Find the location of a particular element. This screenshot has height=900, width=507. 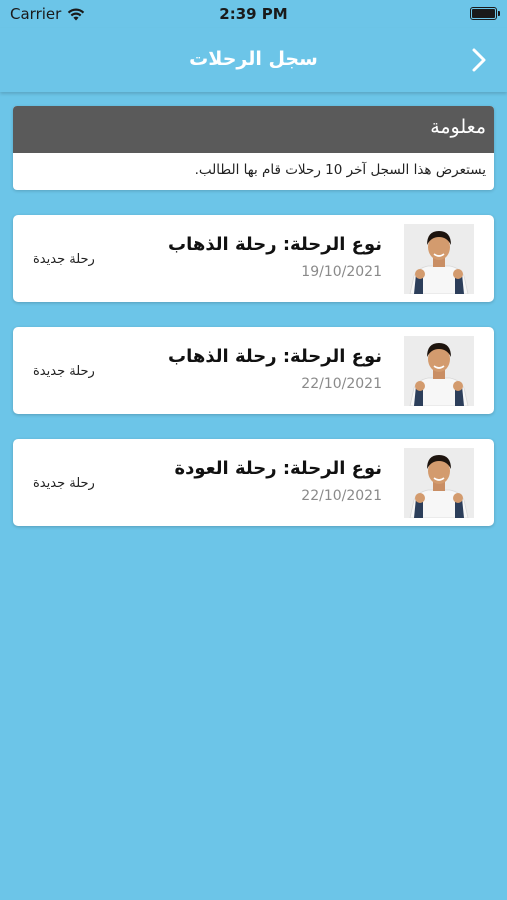

nav-bar: سجل الرحلات is located at coordinates (253, 60).